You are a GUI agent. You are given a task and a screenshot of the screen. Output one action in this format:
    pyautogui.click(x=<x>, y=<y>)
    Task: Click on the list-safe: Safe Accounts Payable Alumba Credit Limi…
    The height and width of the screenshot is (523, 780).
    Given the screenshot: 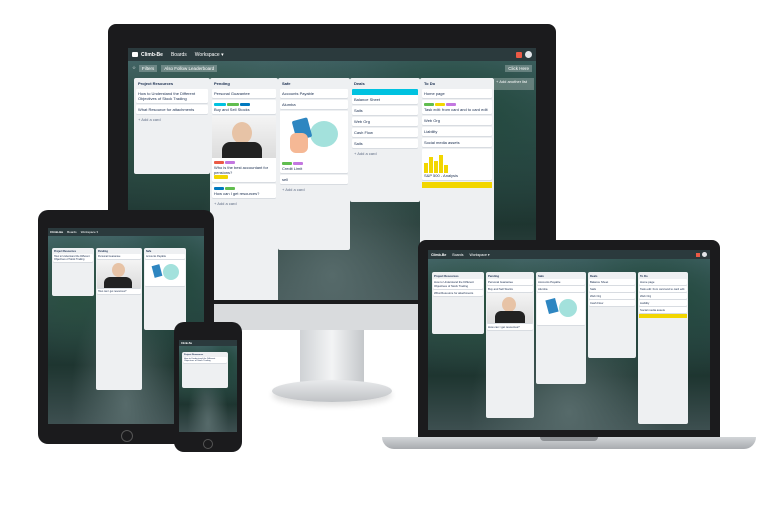 What is the action you would take?
    pyautogui.click(x=314, y=164)
    